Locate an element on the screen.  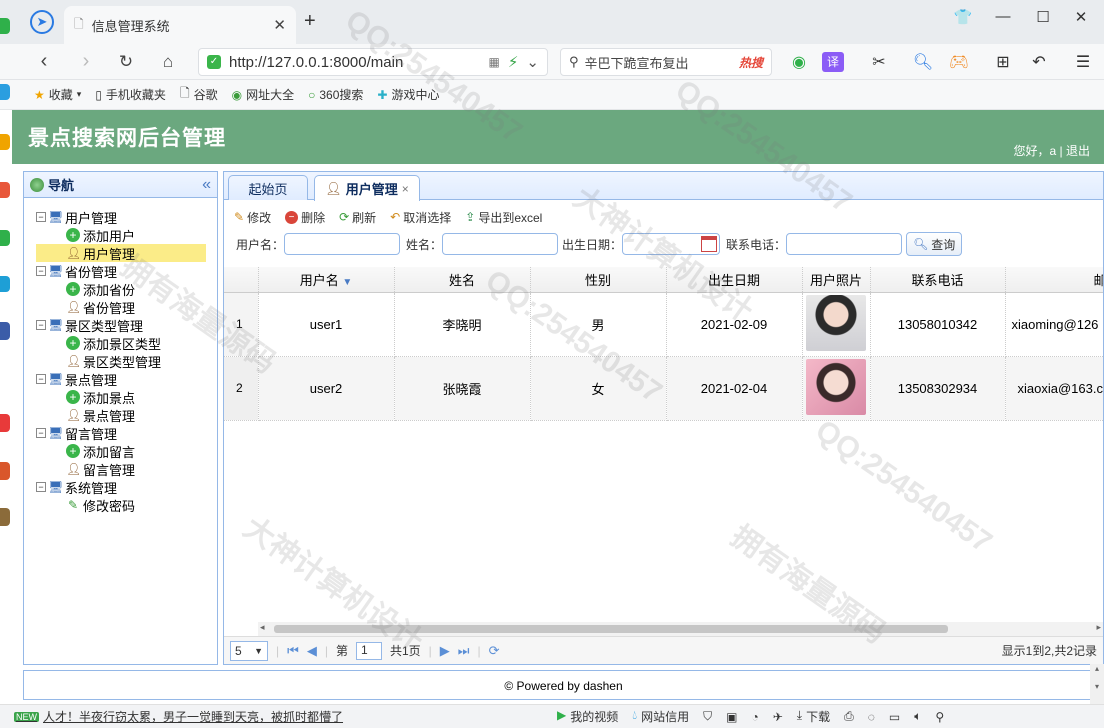
new-tab-button: + is located at coordinates (310, 21).